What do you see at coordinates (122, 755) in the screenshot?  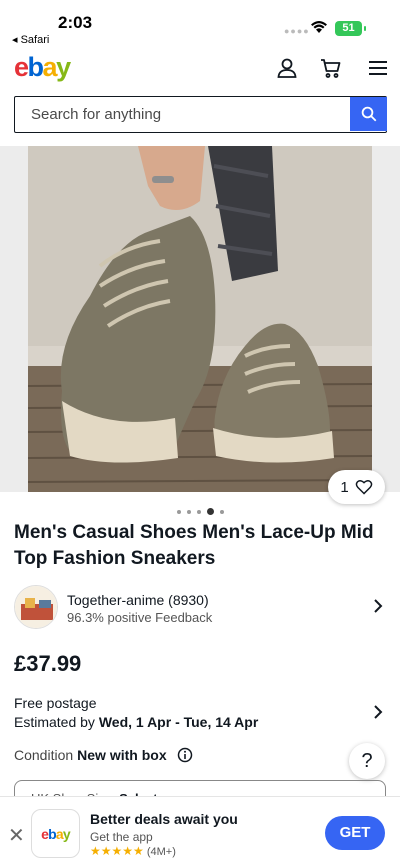 I see `condition-value: New with box` at bounding box center [122, 755].